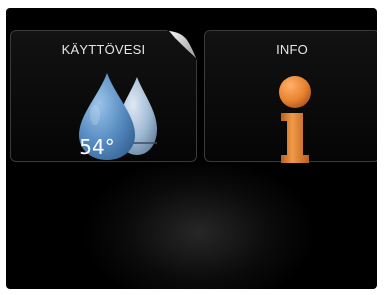  I want to click on info-icon, so click(295, 119).